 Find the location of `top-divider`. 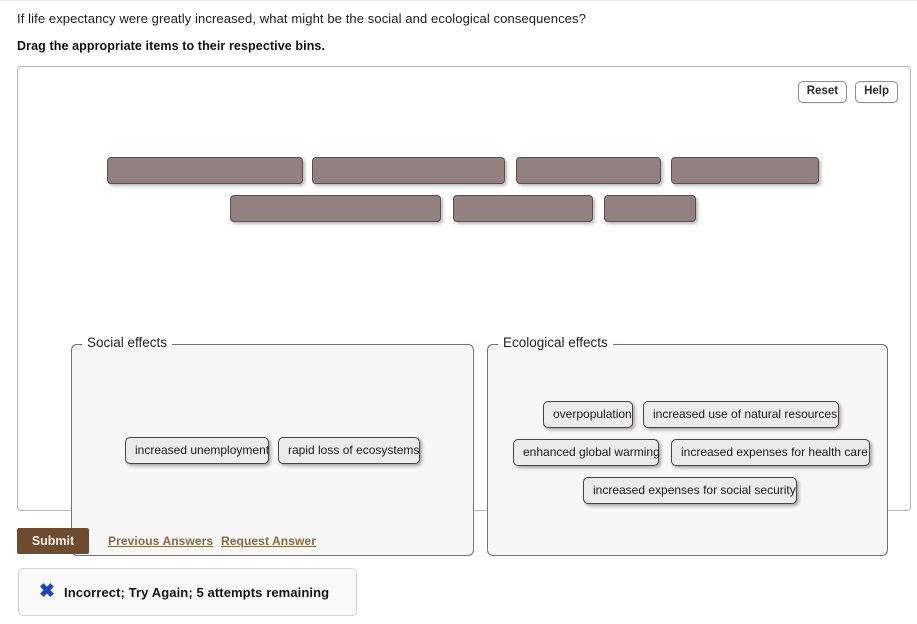

top-divider is located at coordinates (458, 0).